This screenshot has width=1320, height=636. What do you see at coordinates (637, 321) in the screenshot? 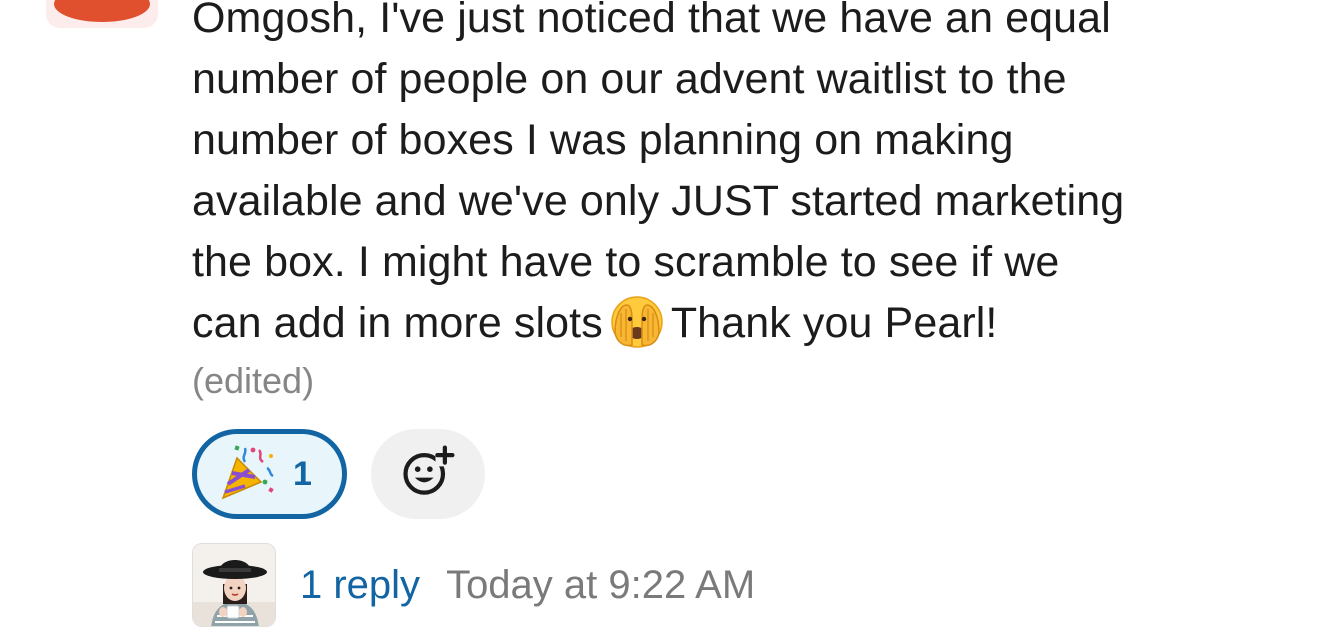
I see `face-with-hand-over-mouth-icon` at bounding box center [637, 321].